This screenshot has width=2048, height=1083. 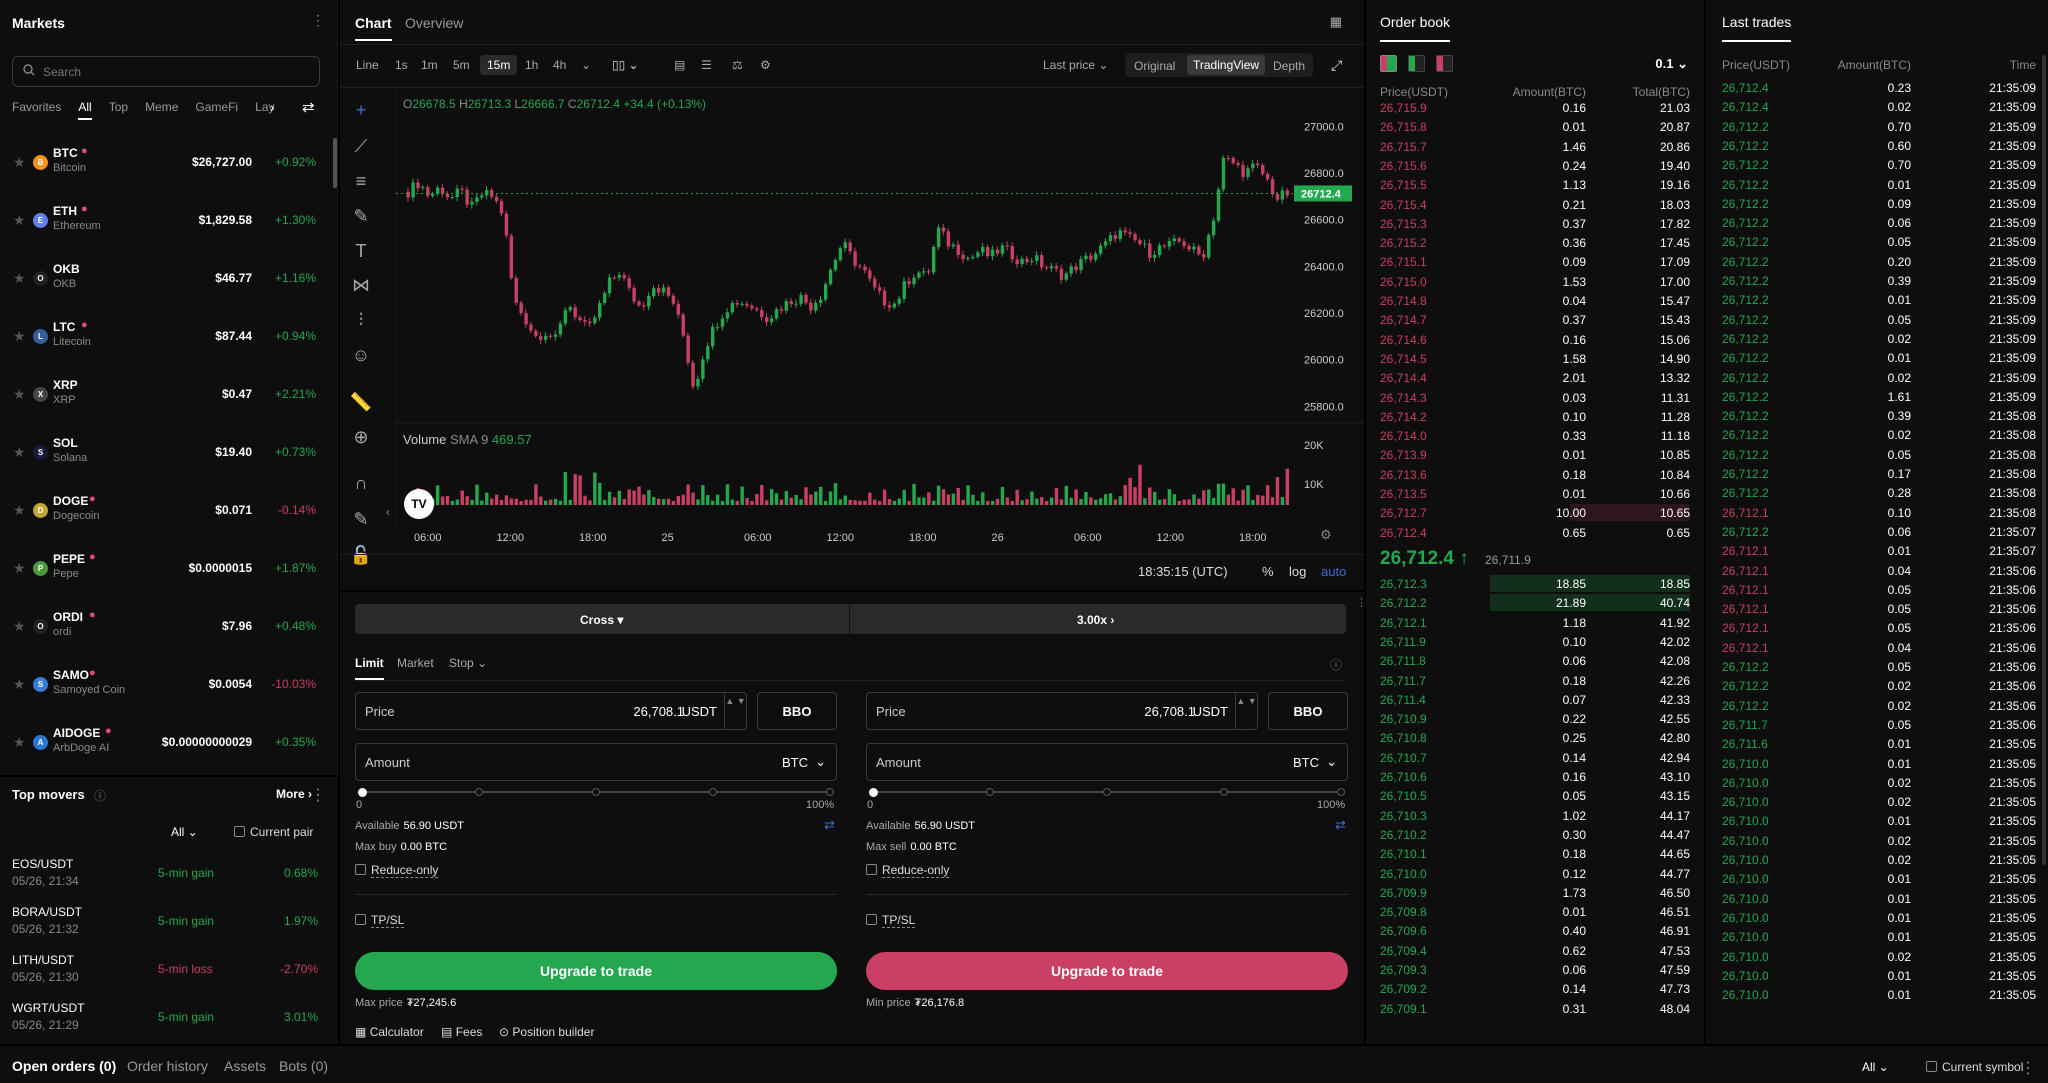 I want to click on tab-favorites: Favorites, so click(x=36, y=110).